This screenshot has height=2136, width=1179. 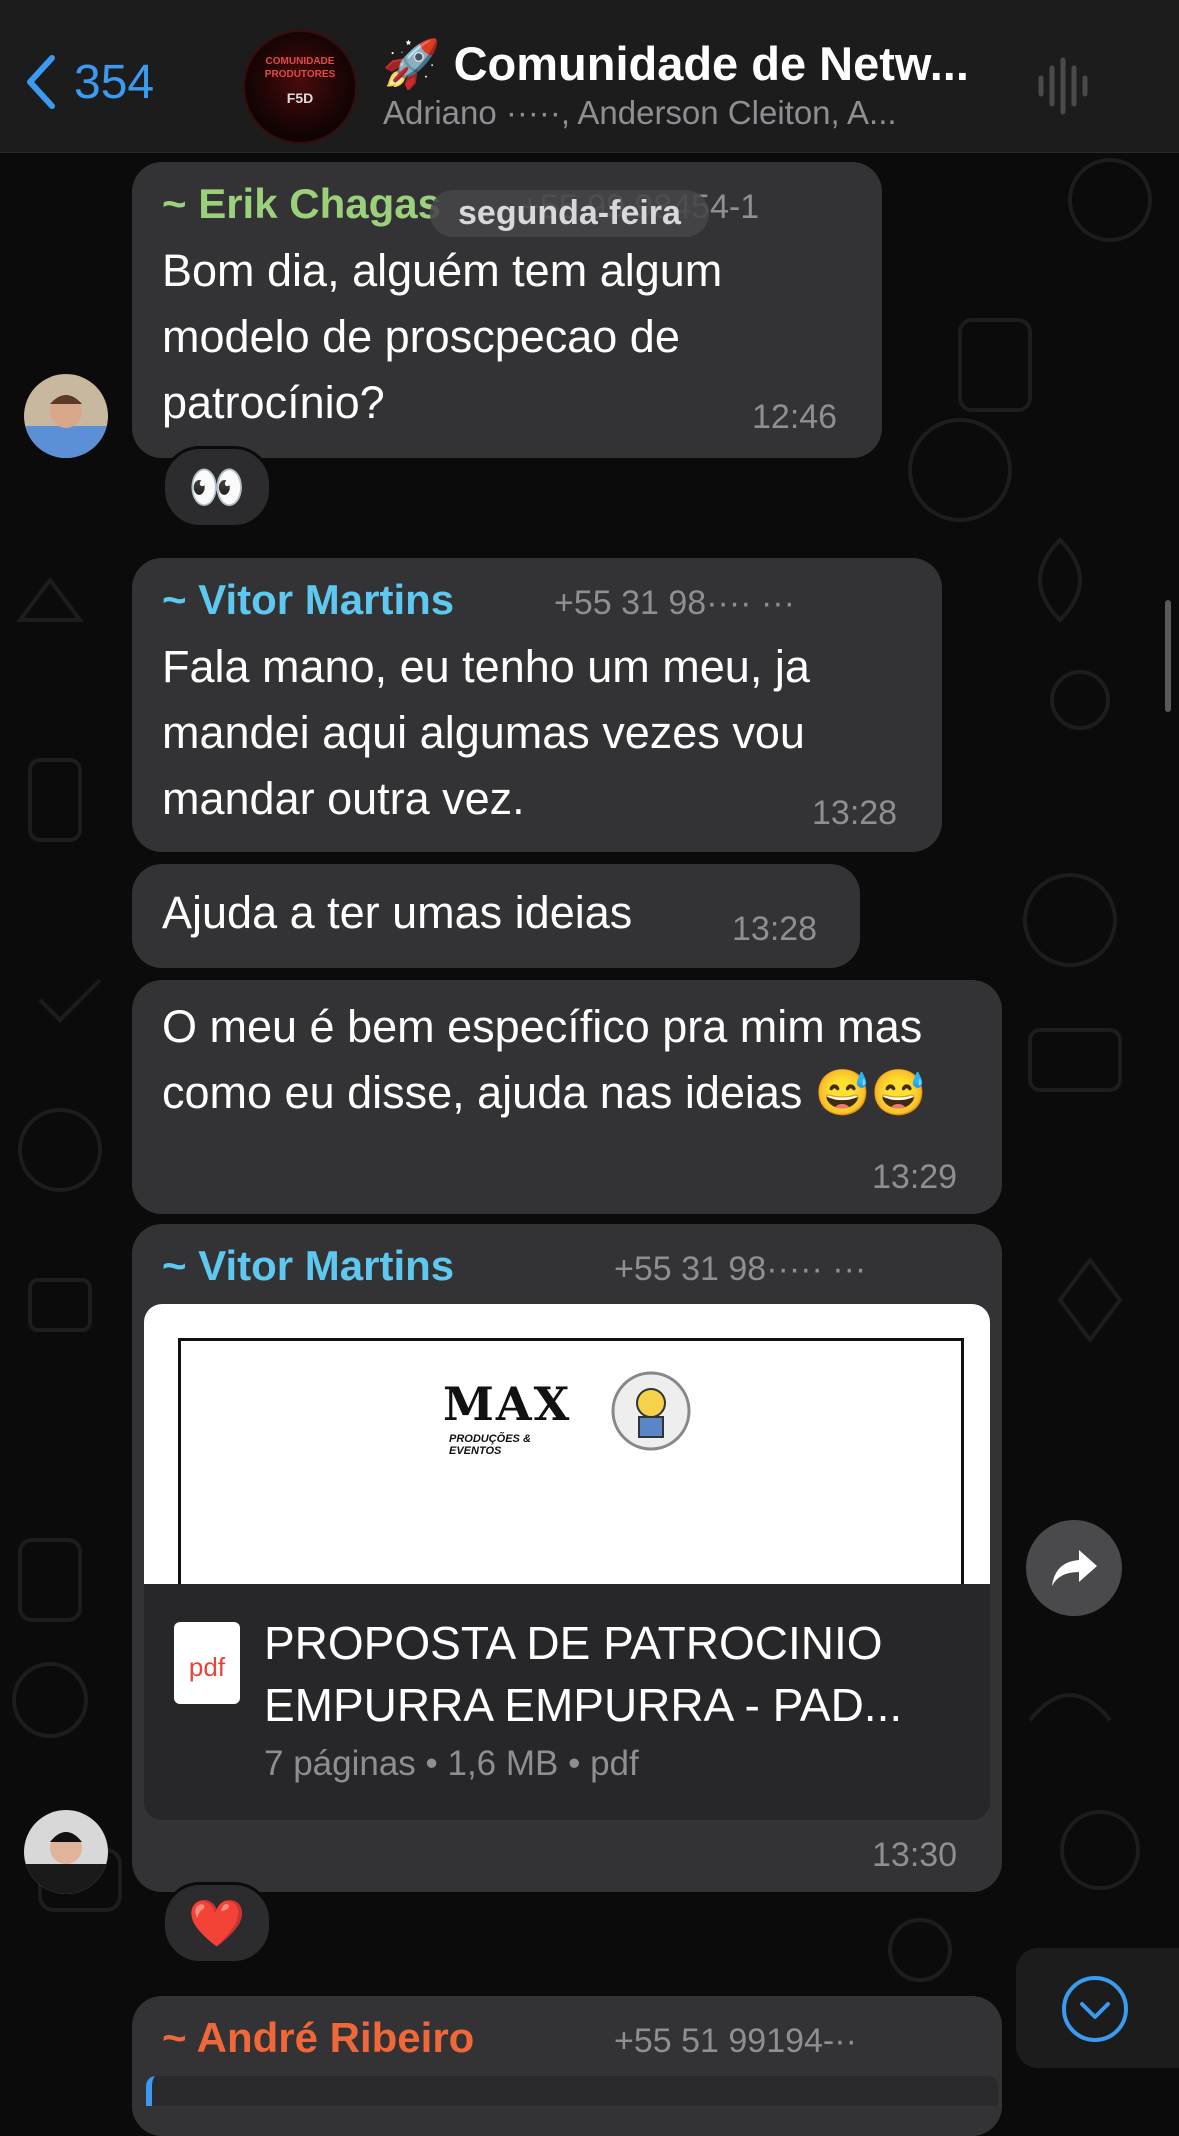 What do you see at coordinates (569, 213) in the screenshot?
I see `date-divider: segunda-feira` at bounding box center [569, 213].